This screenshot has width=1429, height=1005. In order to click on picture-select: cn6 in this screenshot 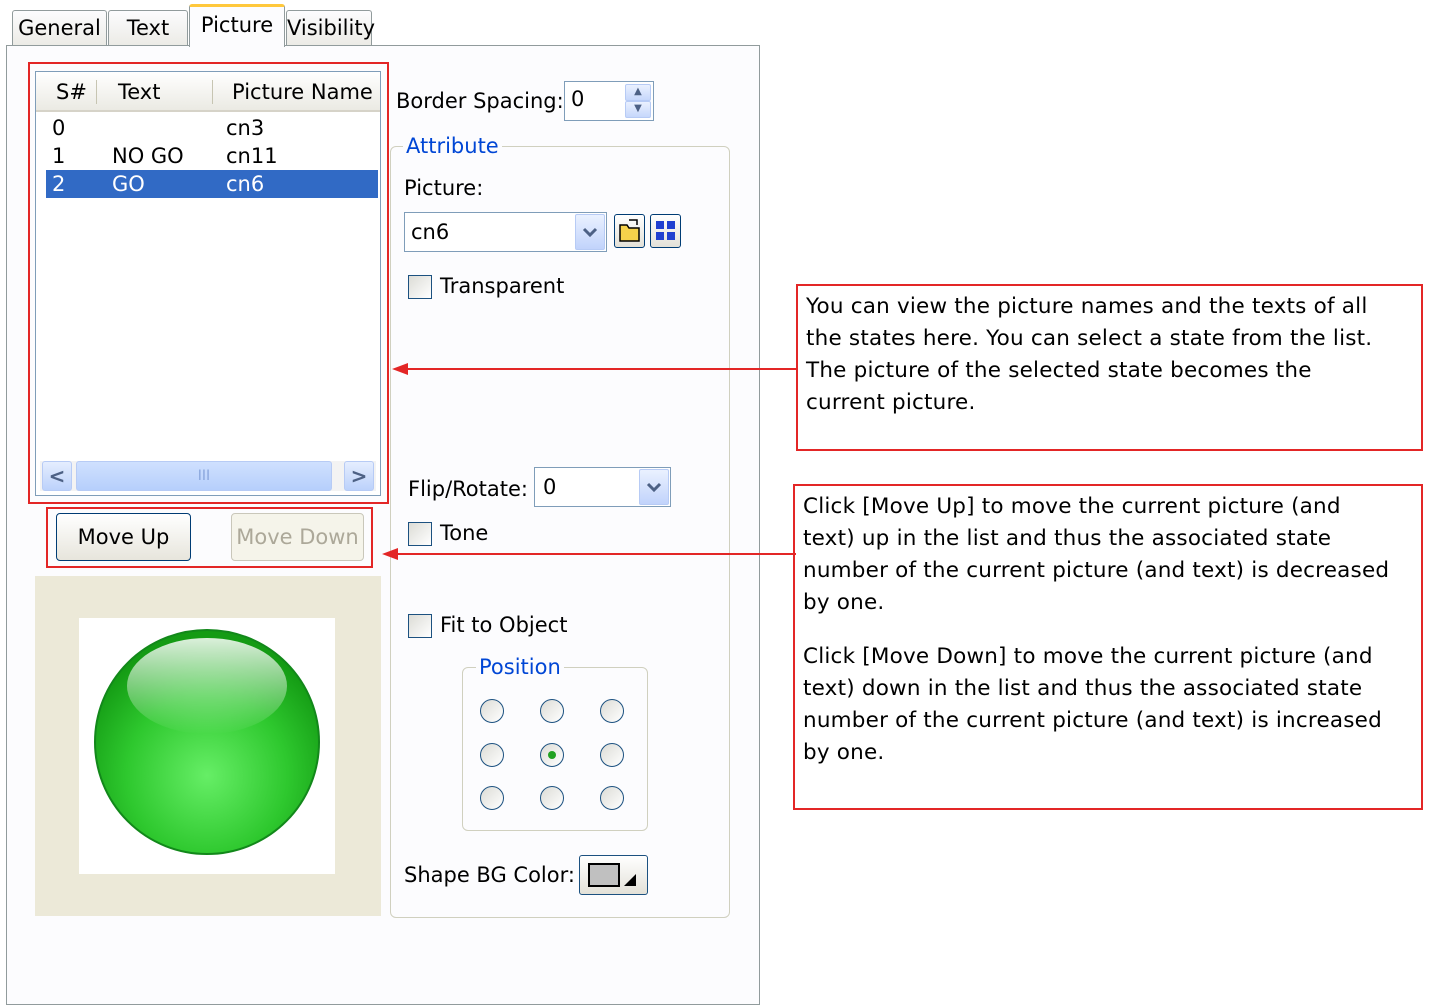, I will do `click(505, 232)`.